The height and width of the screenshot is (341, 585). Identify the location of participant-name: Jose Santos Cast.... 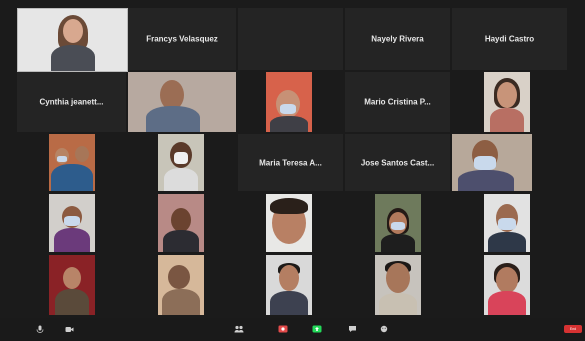
(397, 162).